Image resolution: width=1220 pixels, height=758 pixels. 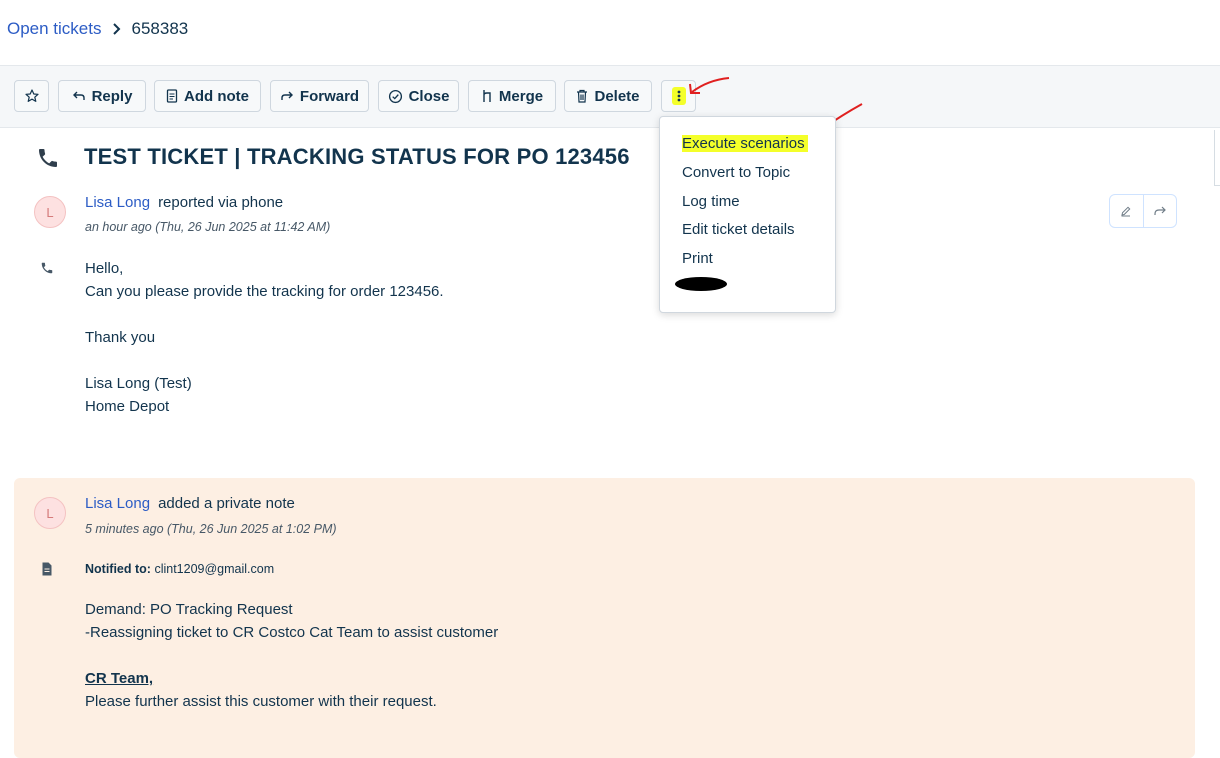 I want to click on notified-to: Notified to: clint1209@gmail.com, so click(x=179, y=569).